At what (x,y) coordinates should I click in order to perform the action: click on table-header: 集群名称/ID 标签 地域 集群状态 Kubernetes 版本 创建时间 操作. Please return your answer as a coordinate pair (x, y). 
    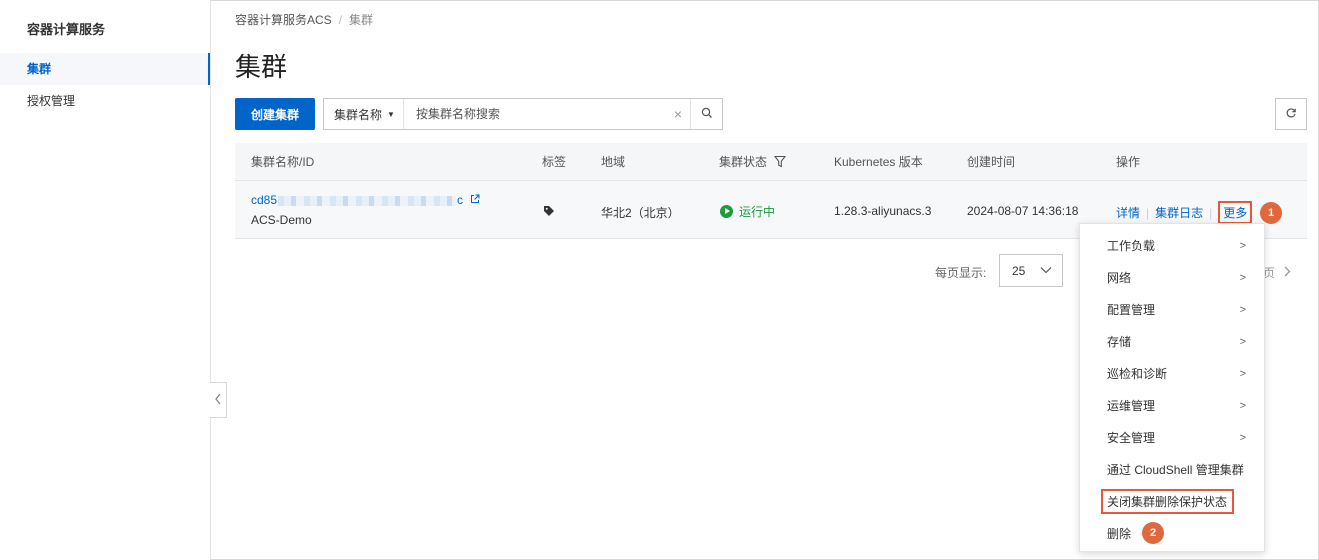
    Looking at the image, I should click on (771, 162).